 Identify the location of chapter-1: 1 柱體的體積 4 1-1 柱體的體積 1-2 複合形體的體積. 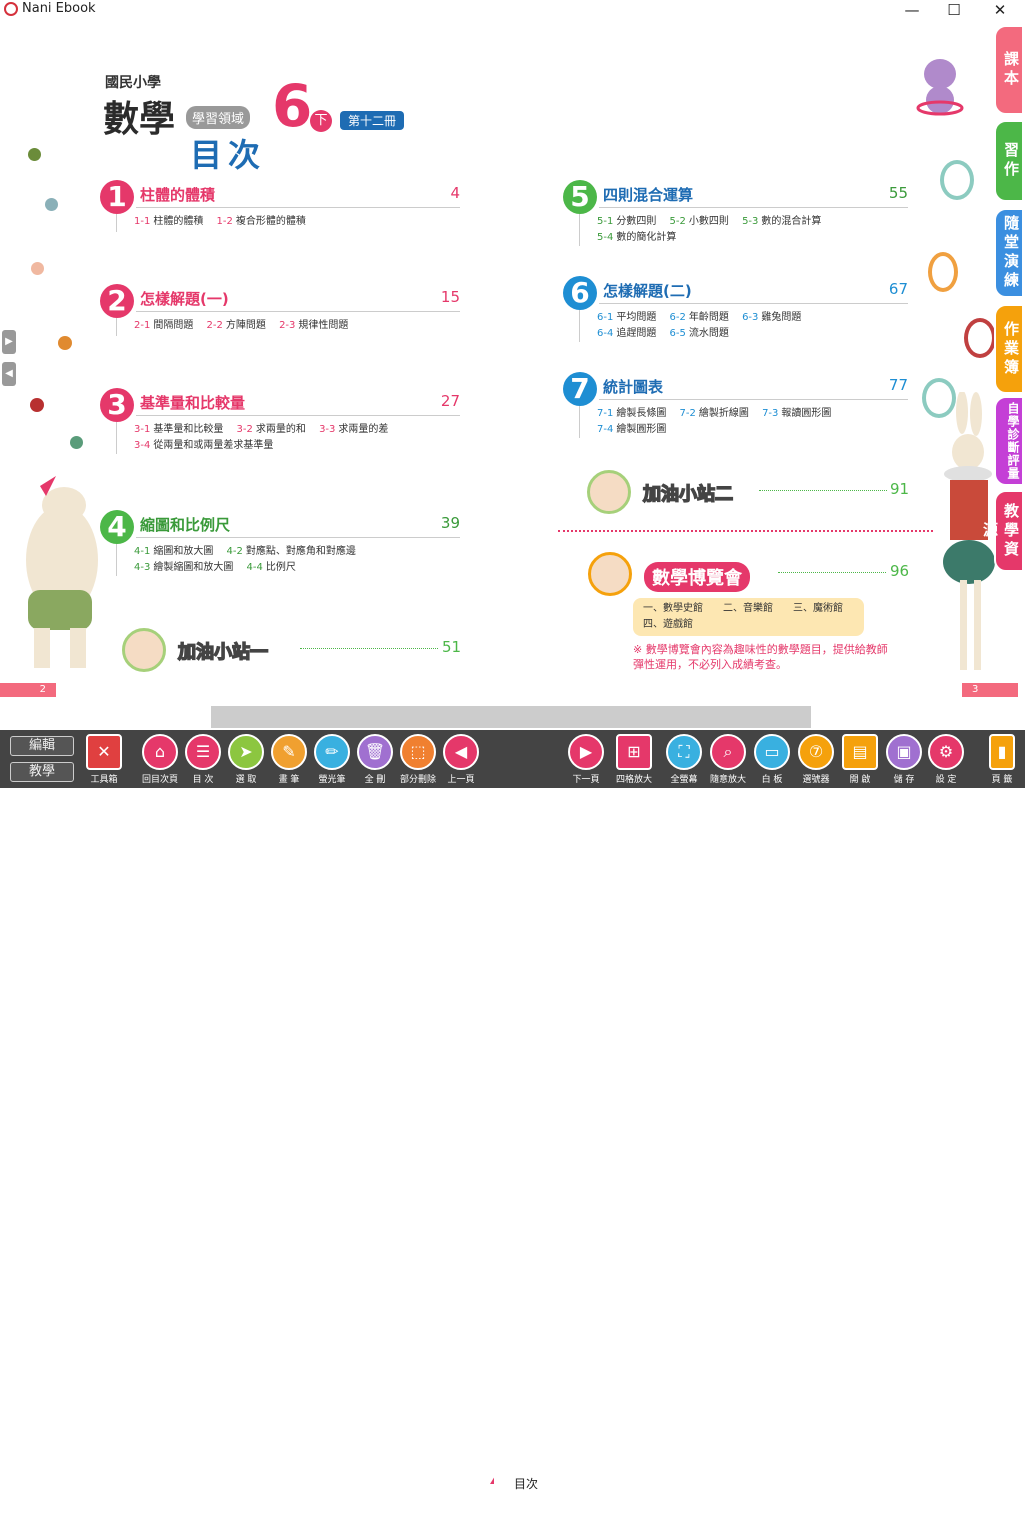
(280, 207).